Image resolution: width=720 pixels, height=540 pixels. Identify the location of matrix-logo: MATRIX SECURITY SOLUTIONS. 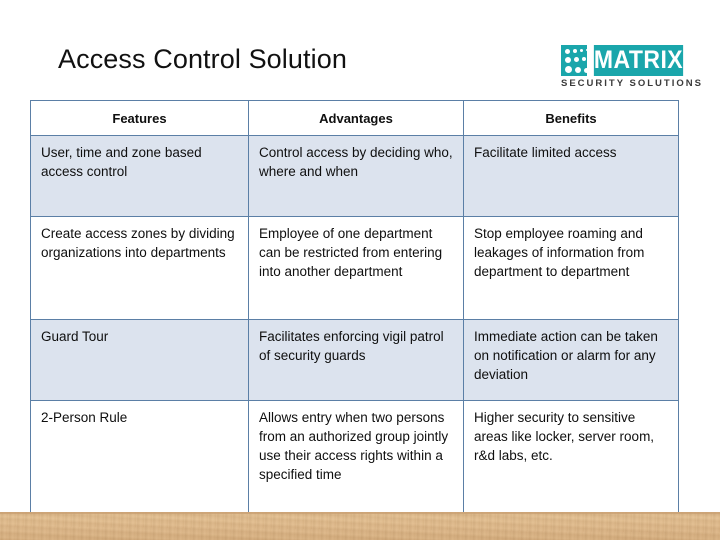
(632, 68).